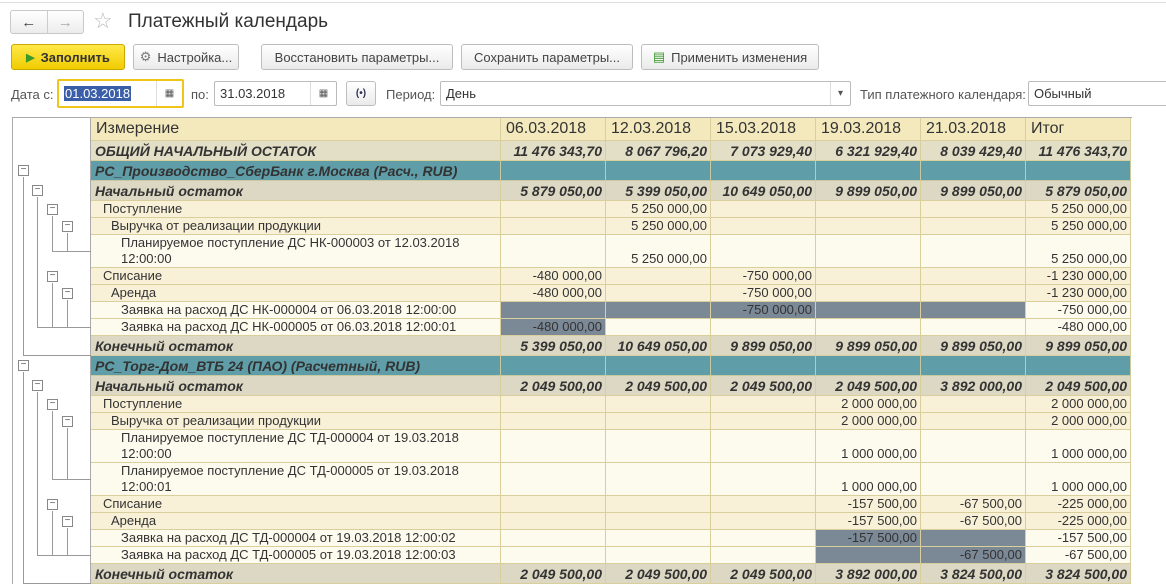 This screenshot has width=1166, height=585. Describe the element at coordinates (68, 57) in the screenshot. I see `fill-button: ▶ Заполнить` at that location.